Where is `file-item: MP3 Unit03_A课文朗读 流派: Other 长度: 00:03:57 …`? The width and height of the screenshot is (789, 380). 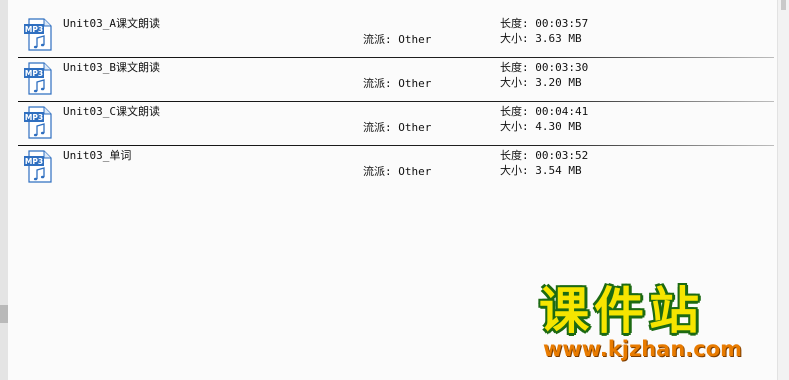 file-item: MP3 Unit03_A课文朗读 流派: Other 长度: 00:03:57 … is located at coordinates (396, 36).